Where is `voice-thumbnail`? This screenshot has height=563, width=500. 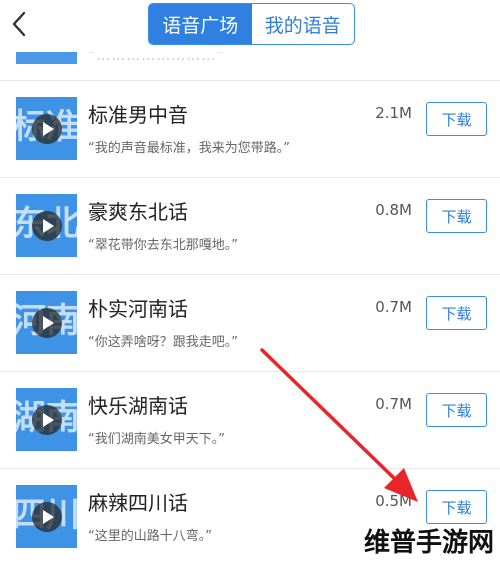
voice-thumbnail is located at coordinates (46, 58).